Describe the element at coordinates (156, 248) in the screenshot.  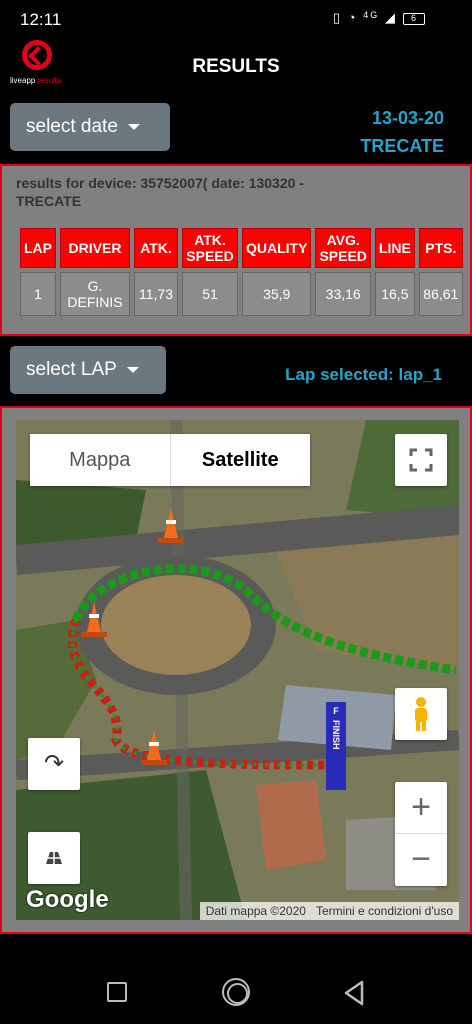
I see `col-atk: ATK.` at that location.